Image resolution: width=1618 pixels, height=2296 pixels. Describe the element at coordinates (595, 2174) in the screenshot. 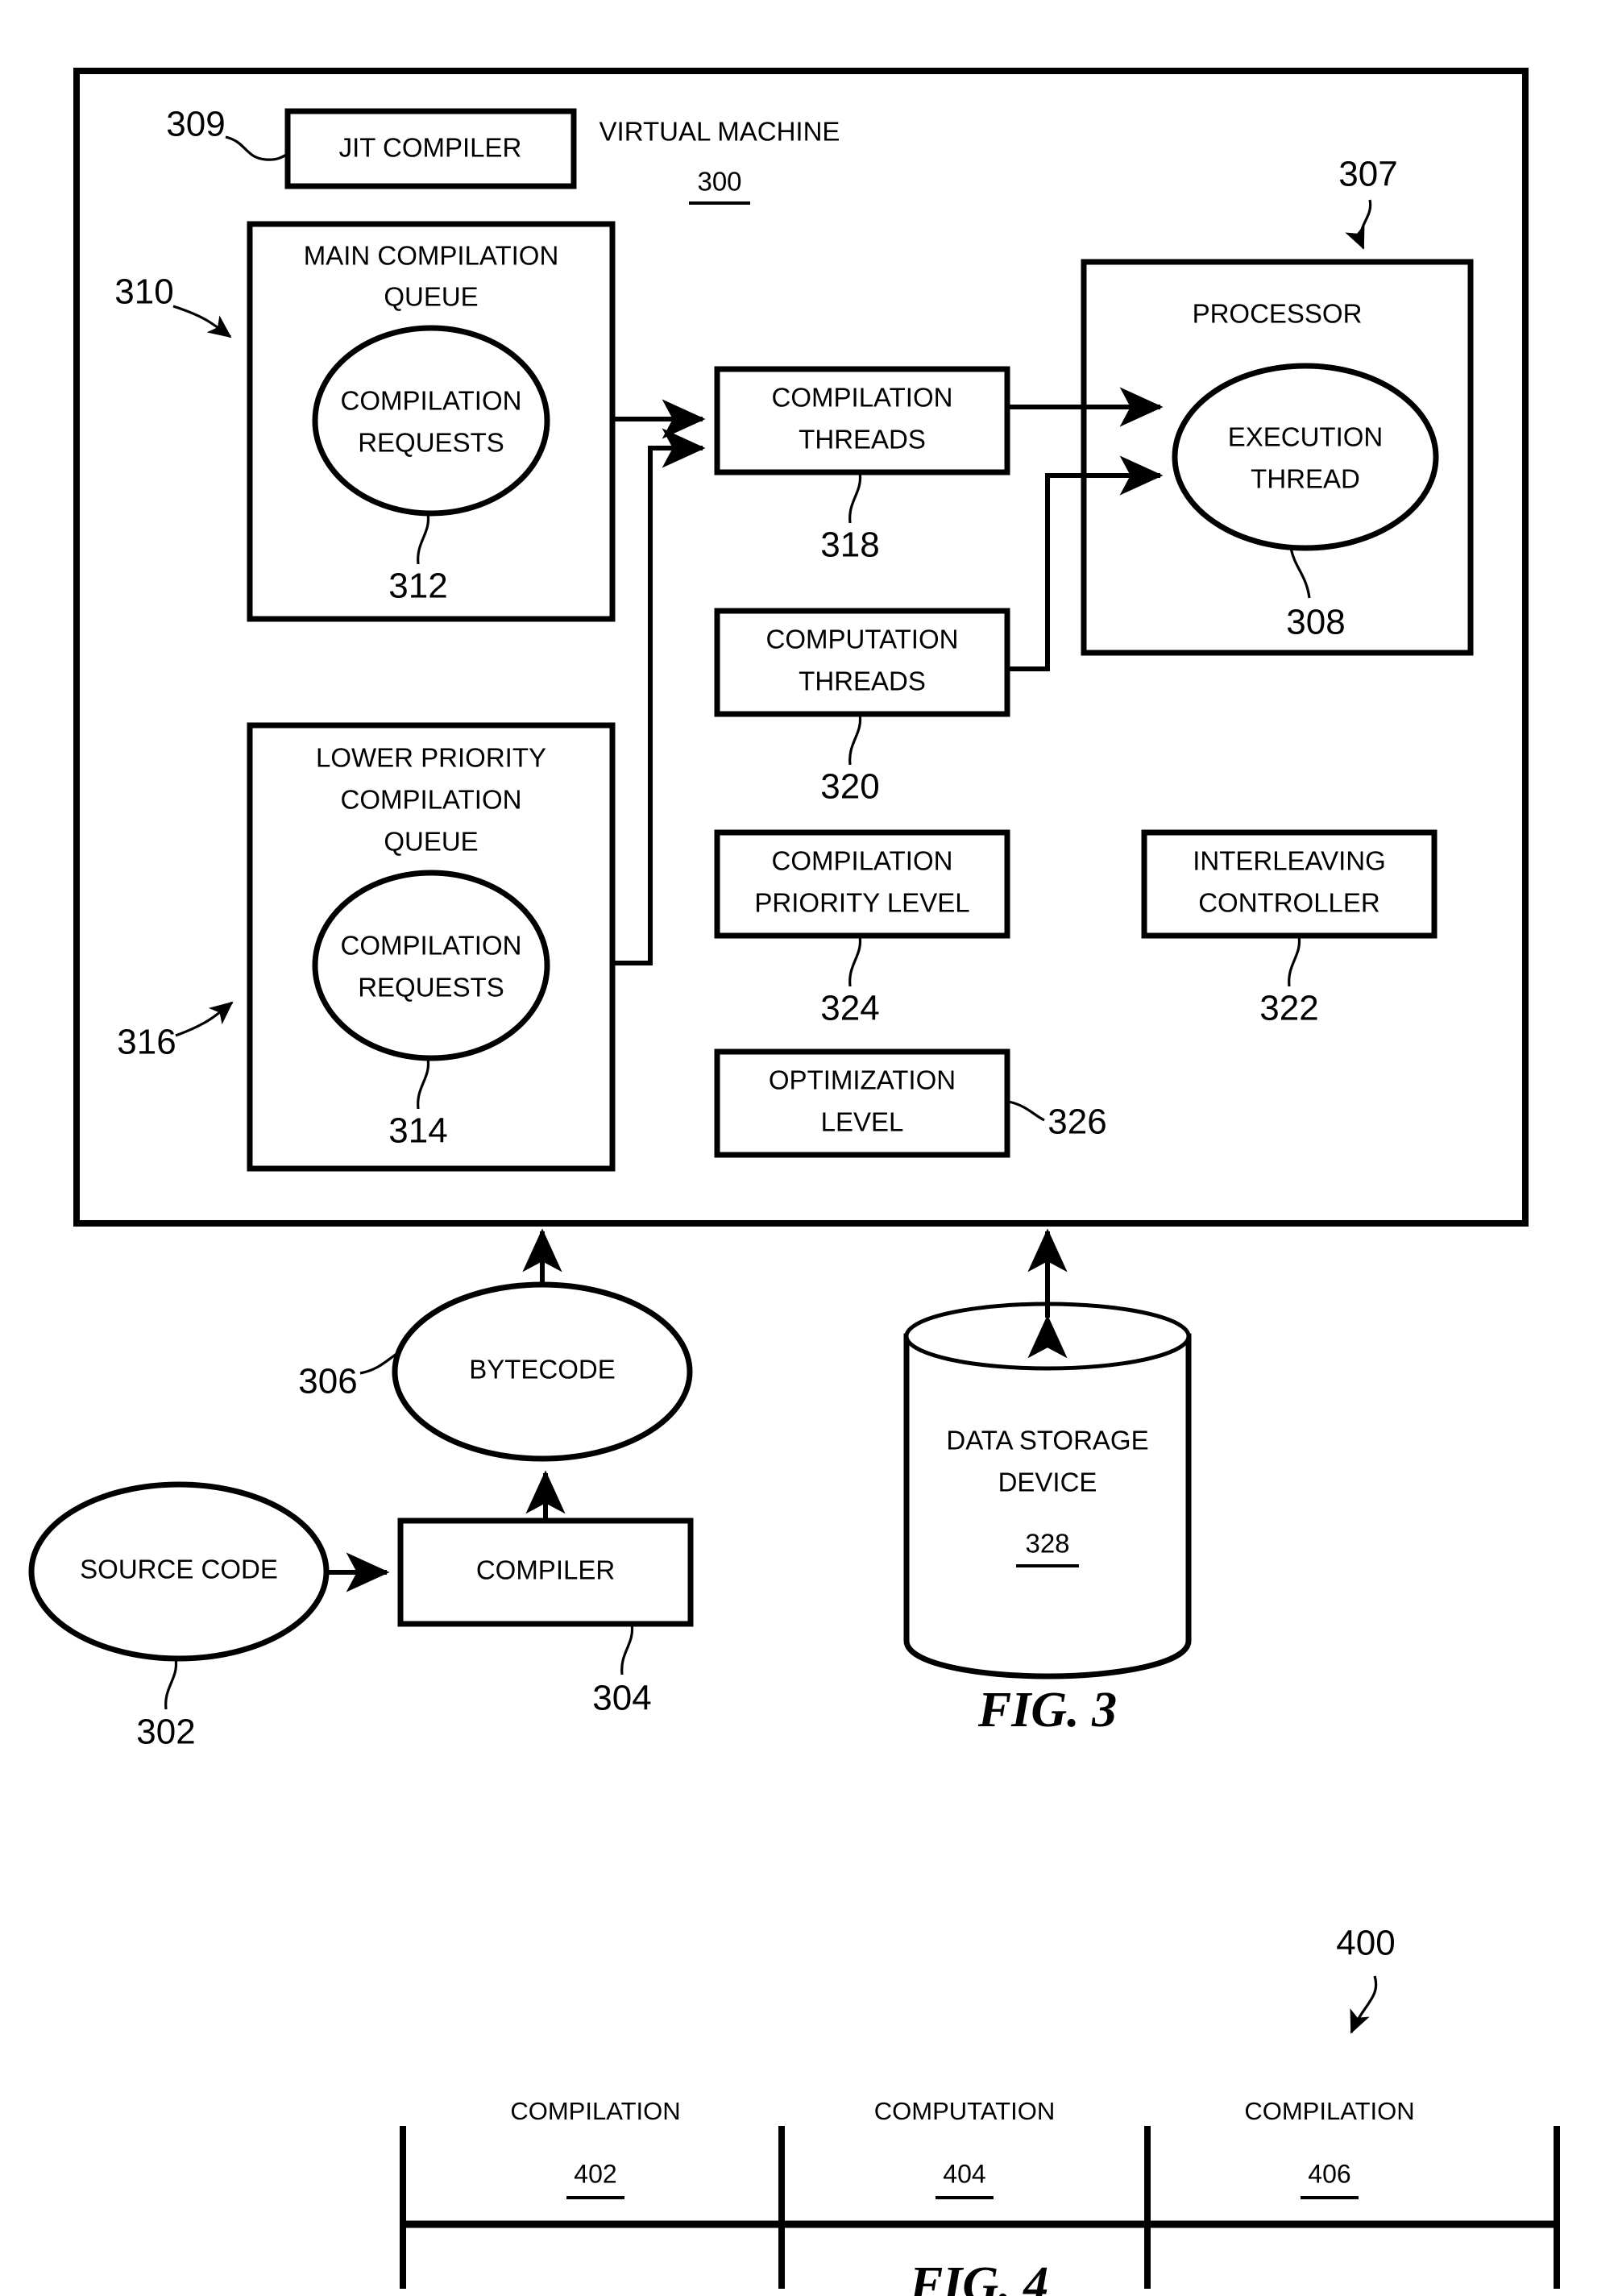

I see `figure4-segment-ref-0: 402` at that location.